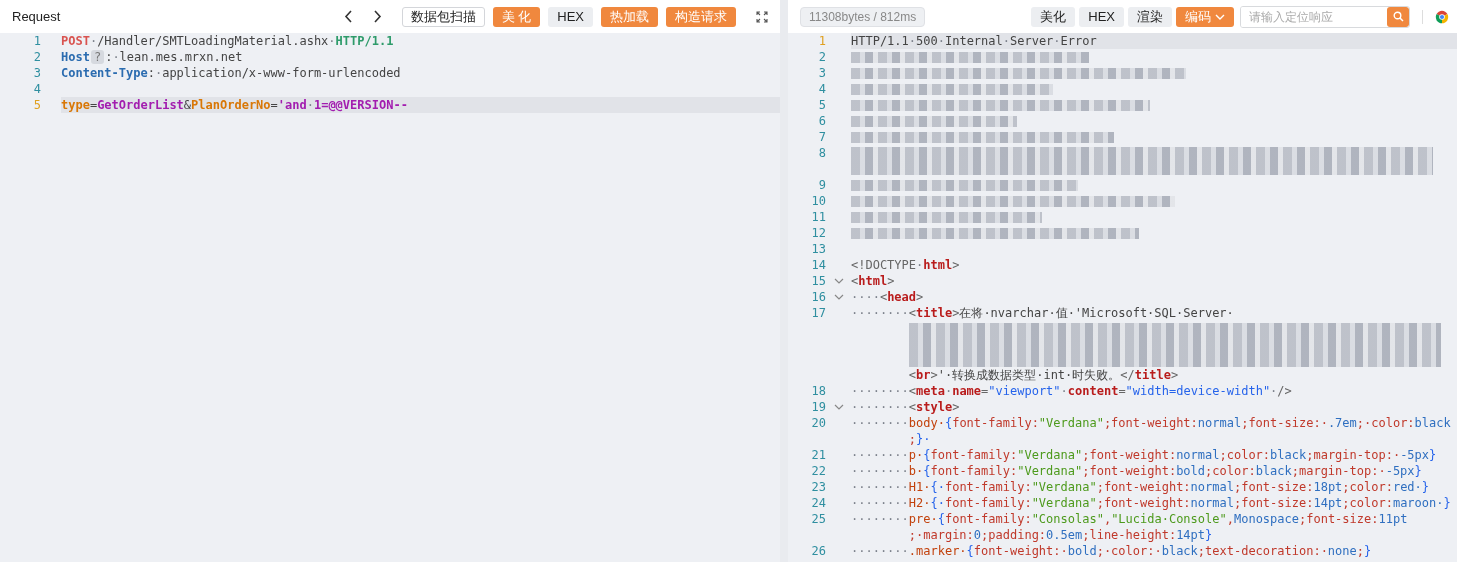  What do you see at coordinates (821, 185) in the screenshot?
I see `line-number: 9` at bounding box center [821, 185].